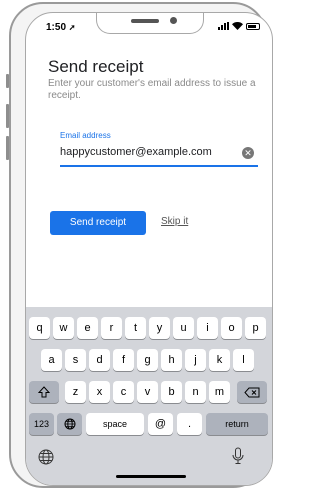  What do you see at coordinates (150, 23) in the screenshot?
I see `notch` at bounding box center [150, 23].